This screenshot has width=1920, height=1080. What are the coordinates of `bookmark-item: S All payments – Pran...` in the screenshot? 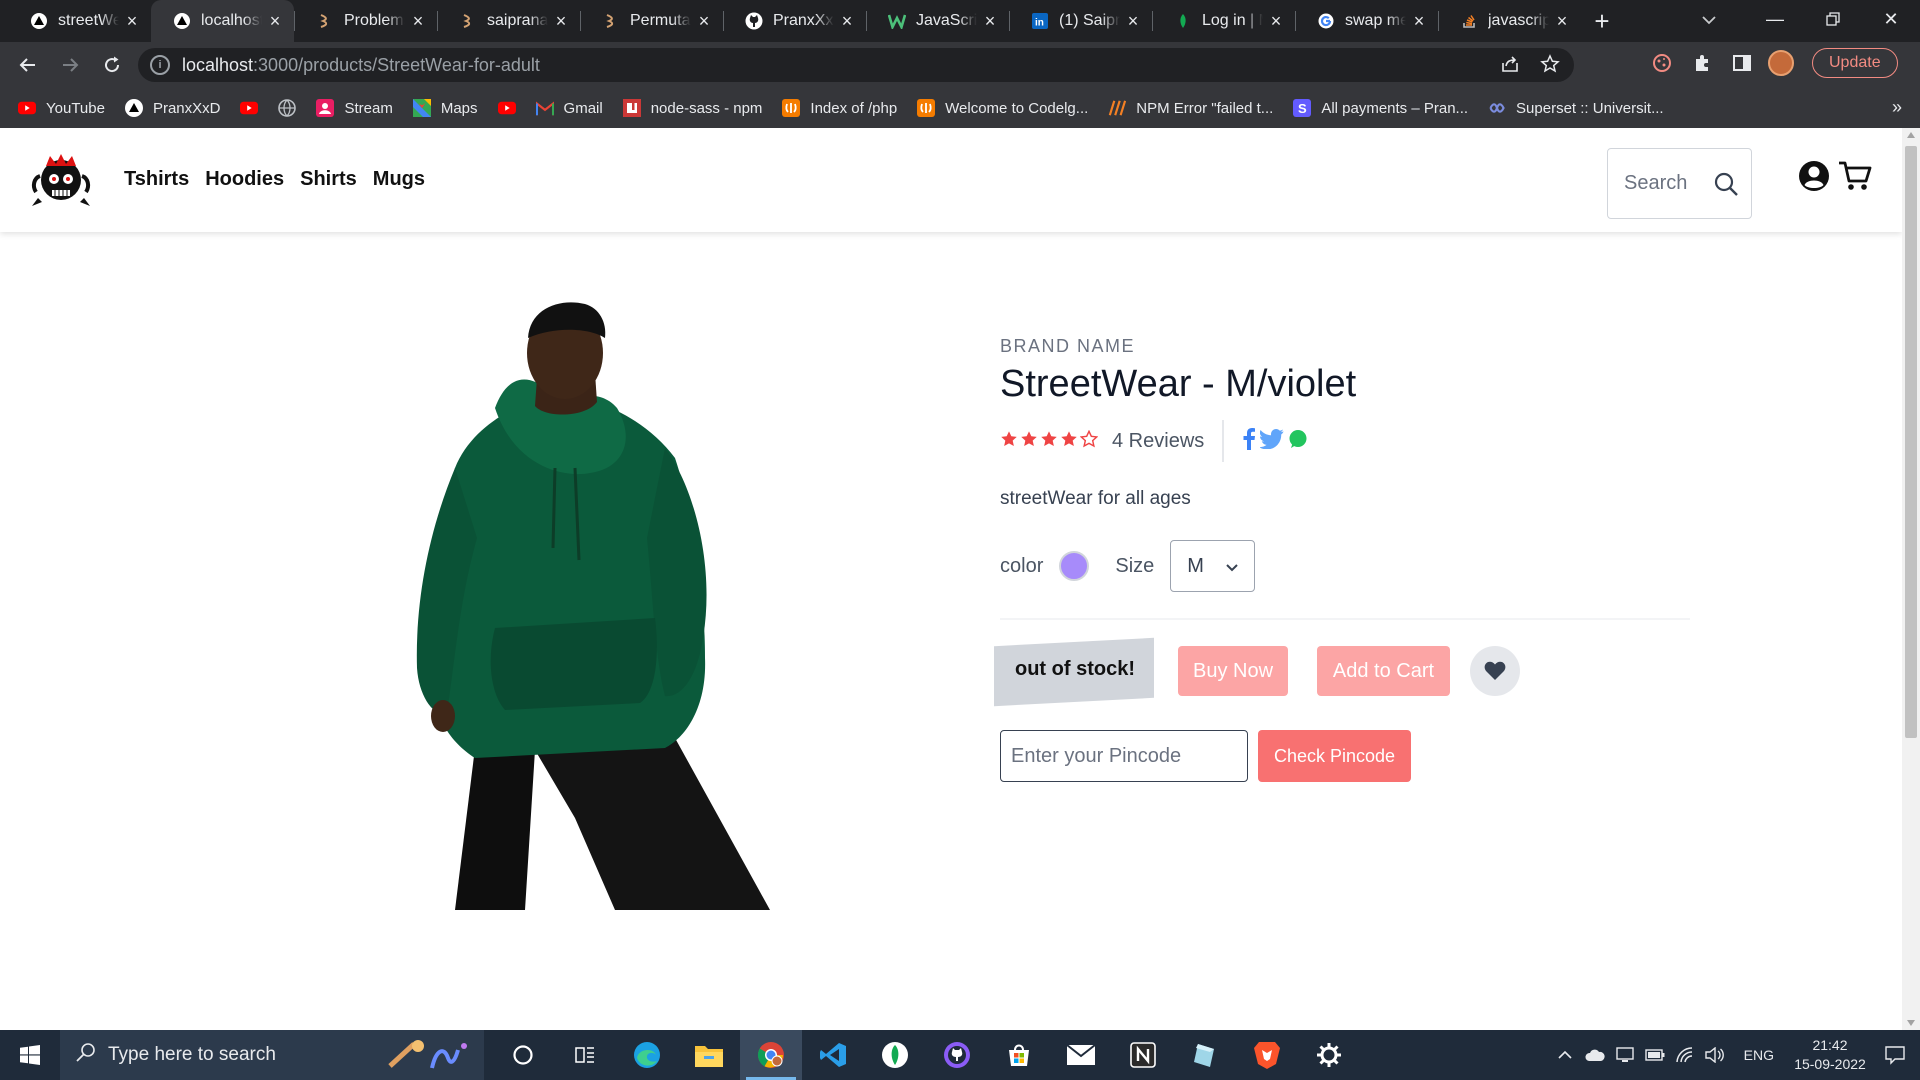 It's located at (1380, 108).